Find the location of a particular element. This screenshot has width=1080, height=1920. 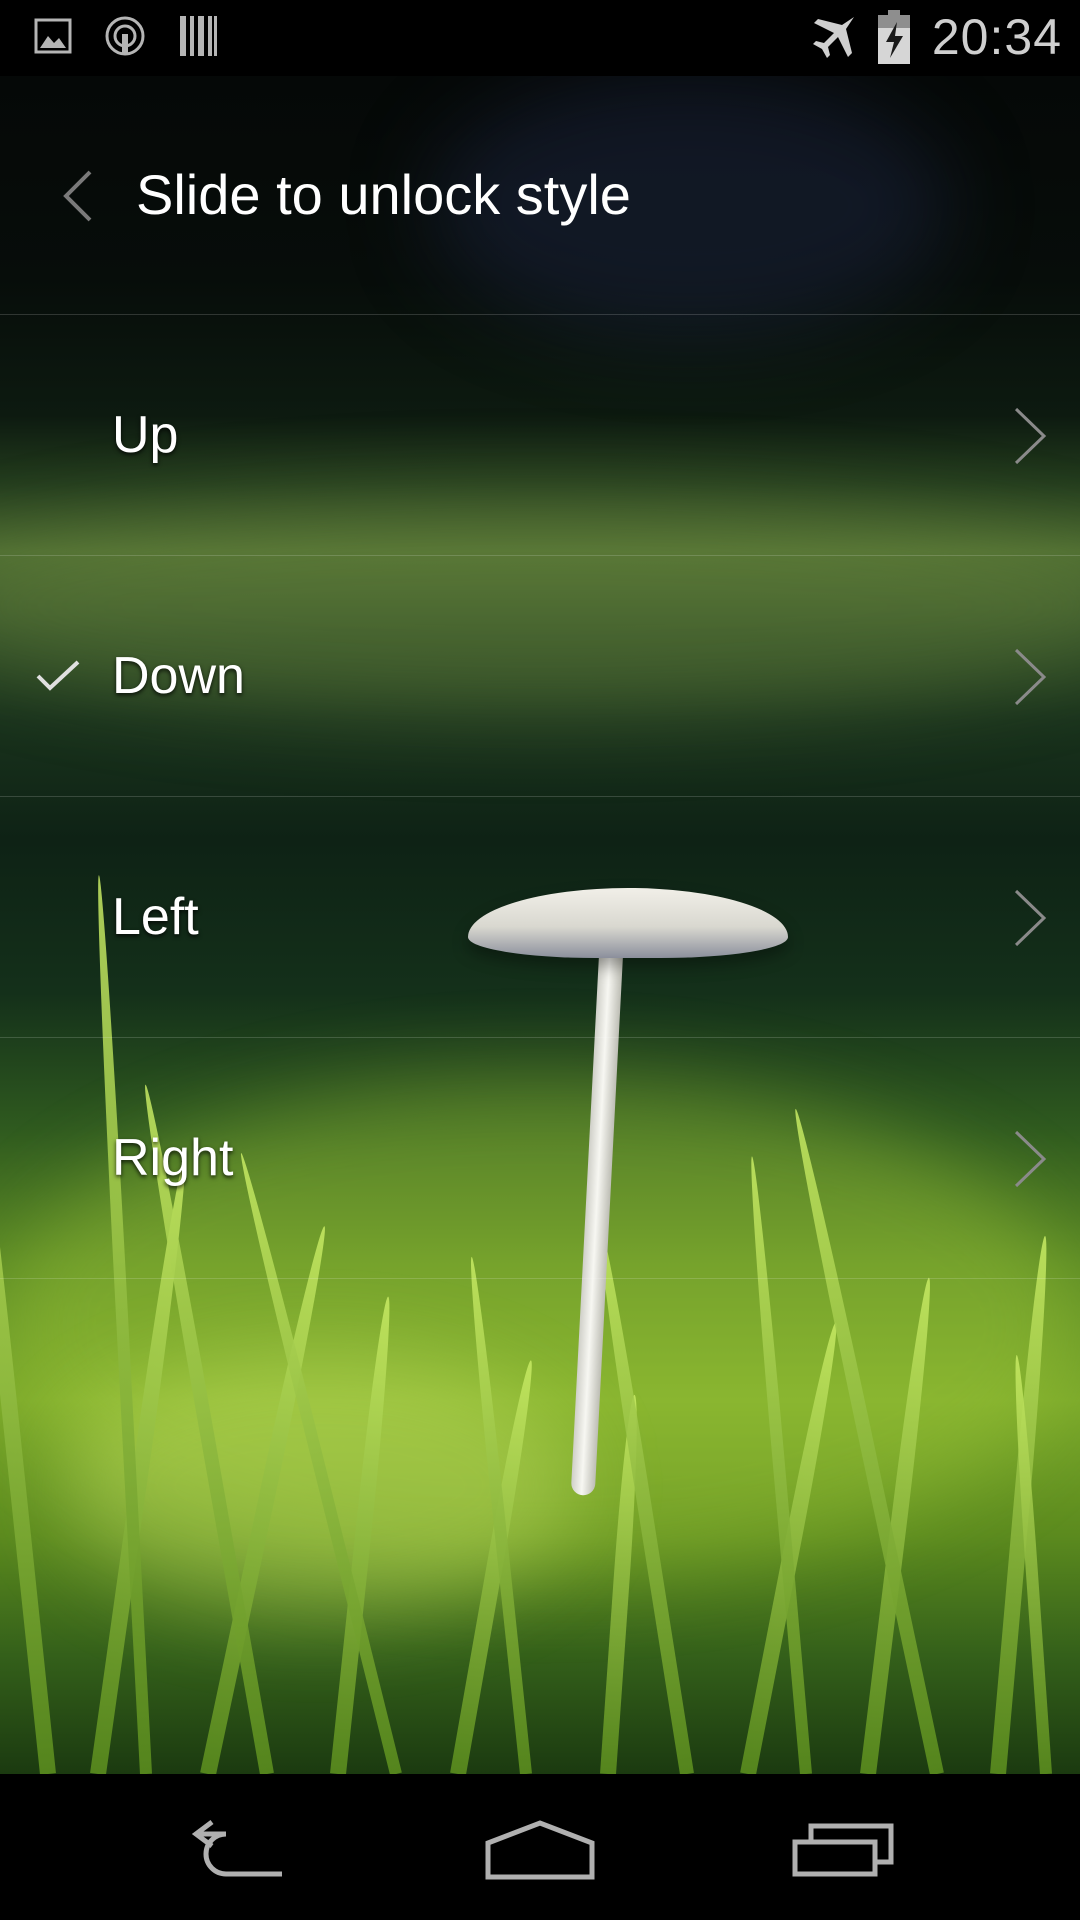

recents-icon is located at coordinates (843, 1850).